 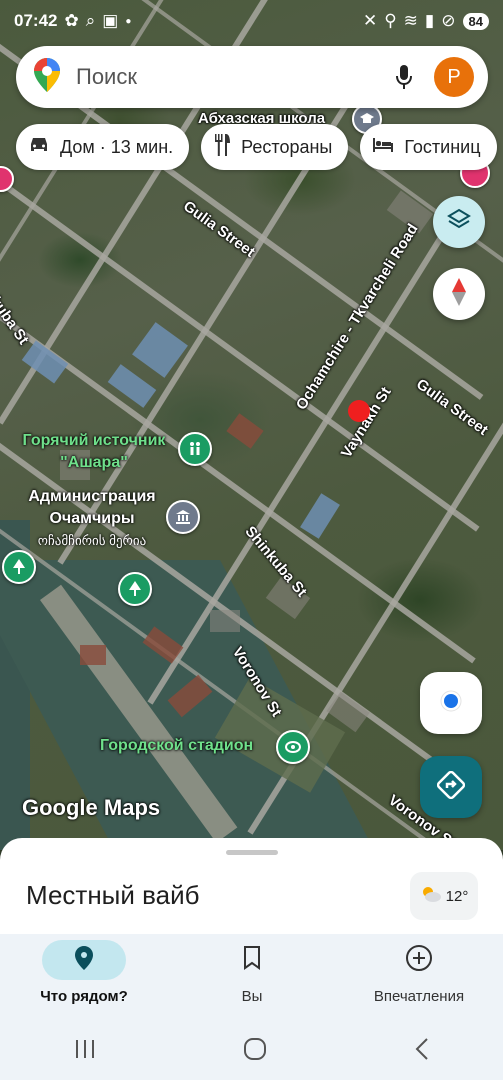 I want to click on directions-button, so click(x=451, y=787).